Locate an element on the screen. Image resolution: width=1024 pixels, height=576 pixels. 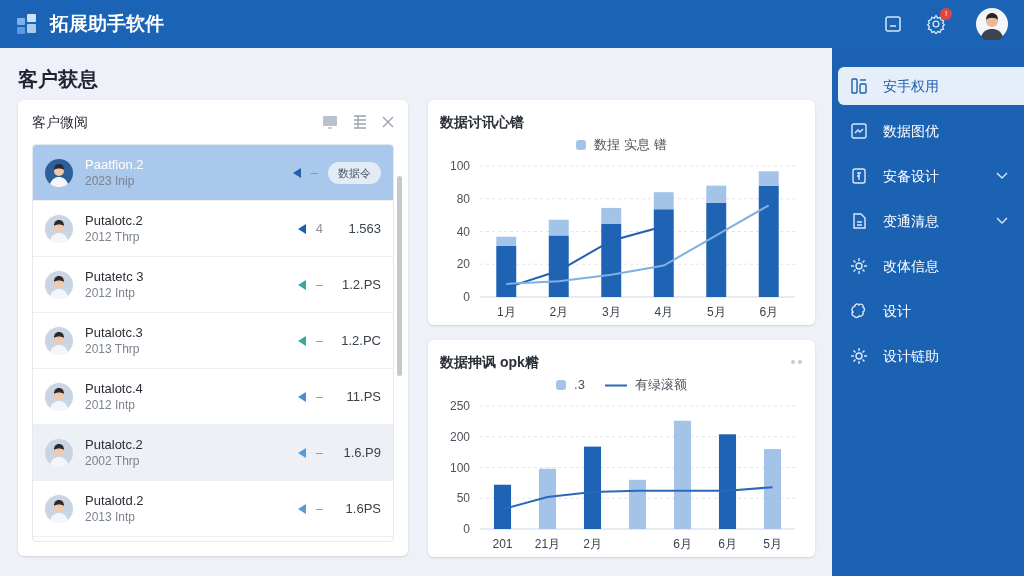
sidebar-item: 改体信息 is located at coordinates (931, 266).